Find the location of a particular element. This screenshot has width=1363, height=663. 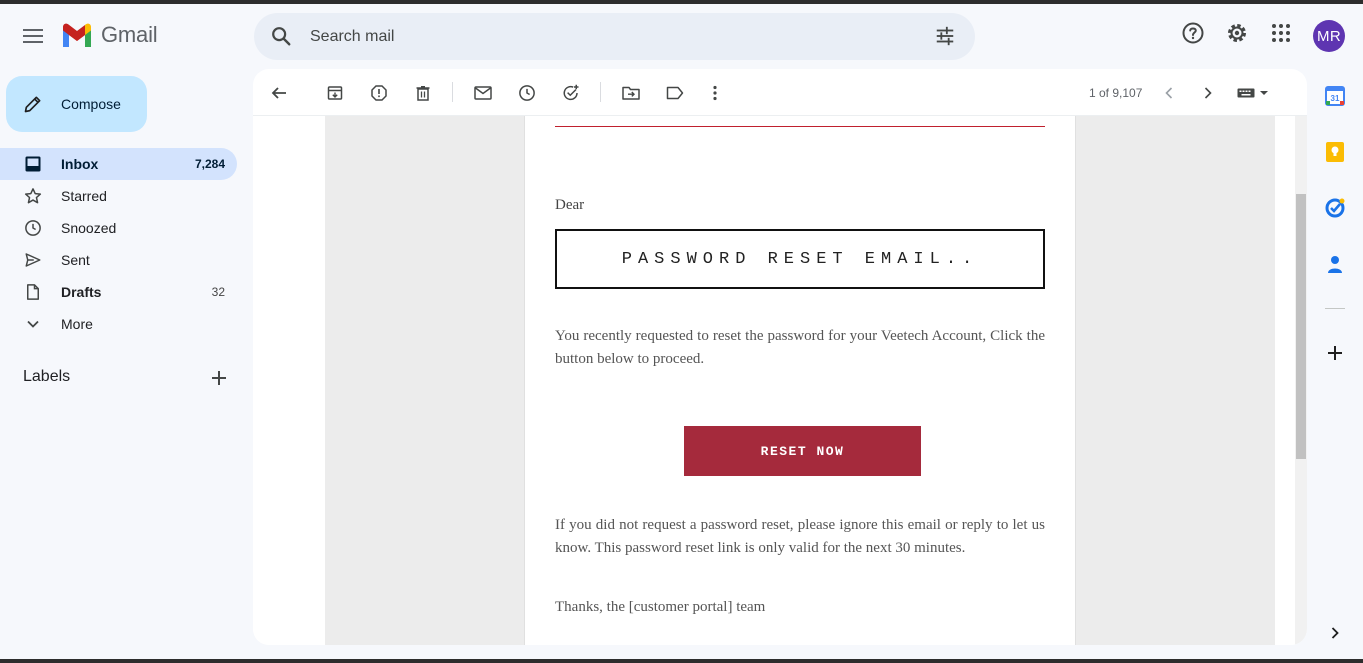

tasks-button is located at coordinates (1335, 208).